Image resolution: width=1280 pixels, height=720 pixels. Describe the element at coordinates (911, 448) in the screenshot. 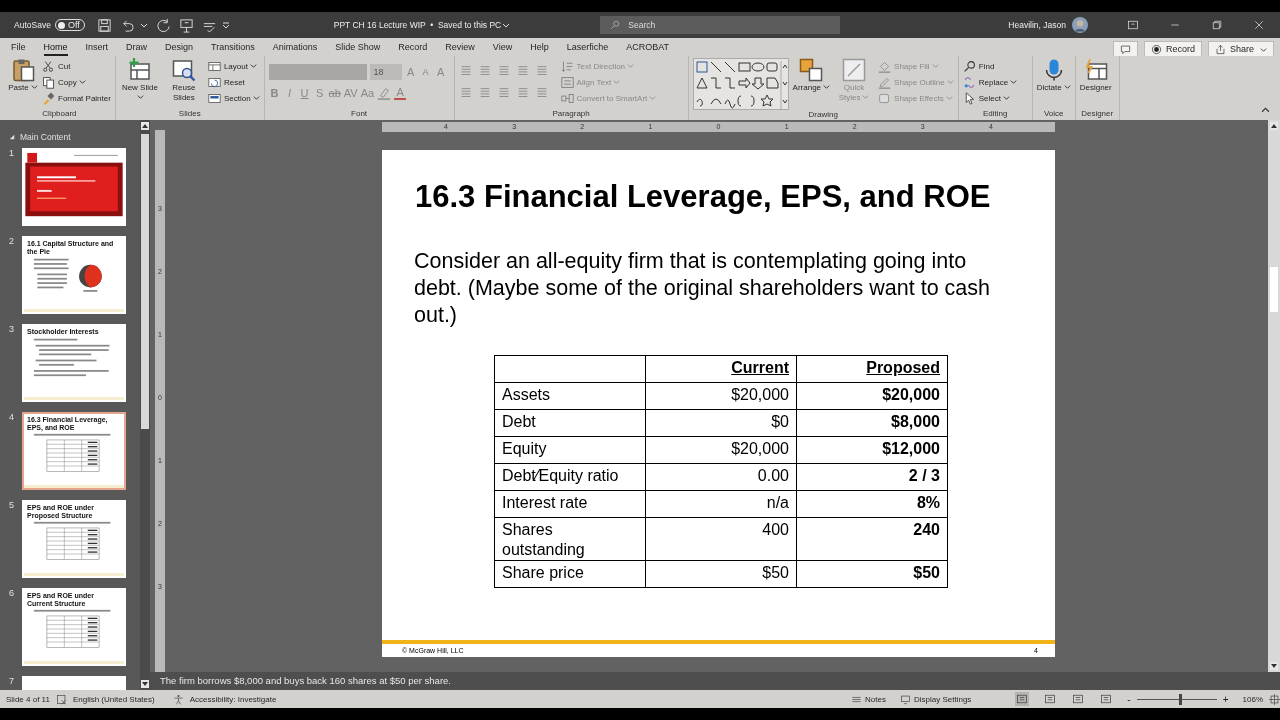

I see `table-cell: $12,000` at that location.